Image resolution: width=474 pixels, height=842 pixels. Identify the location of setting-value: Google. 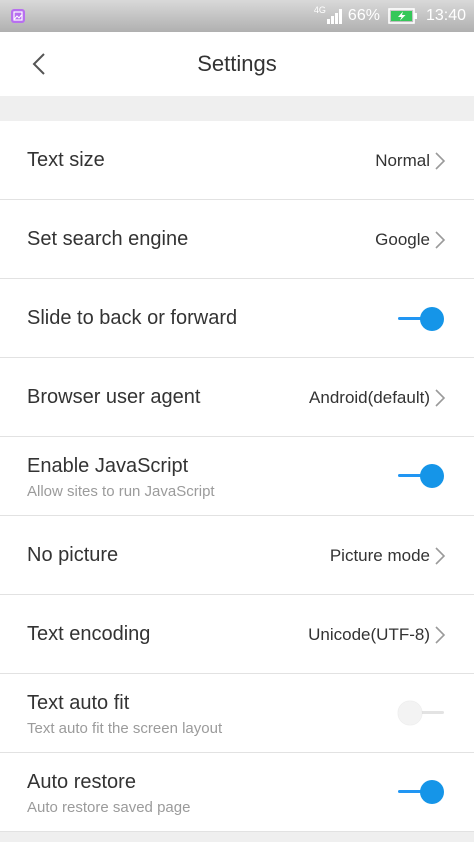
(402, 239).